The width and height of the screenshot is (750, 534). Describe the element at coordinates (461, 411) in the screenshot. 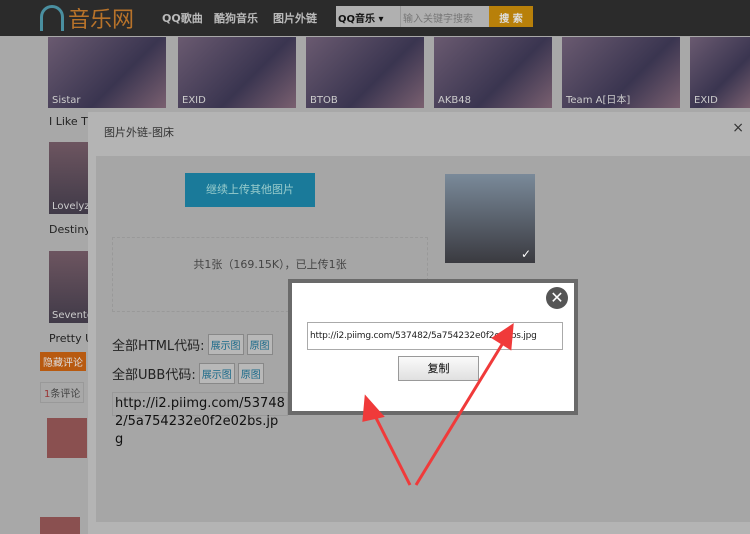

I see `arrow-right` at that location.